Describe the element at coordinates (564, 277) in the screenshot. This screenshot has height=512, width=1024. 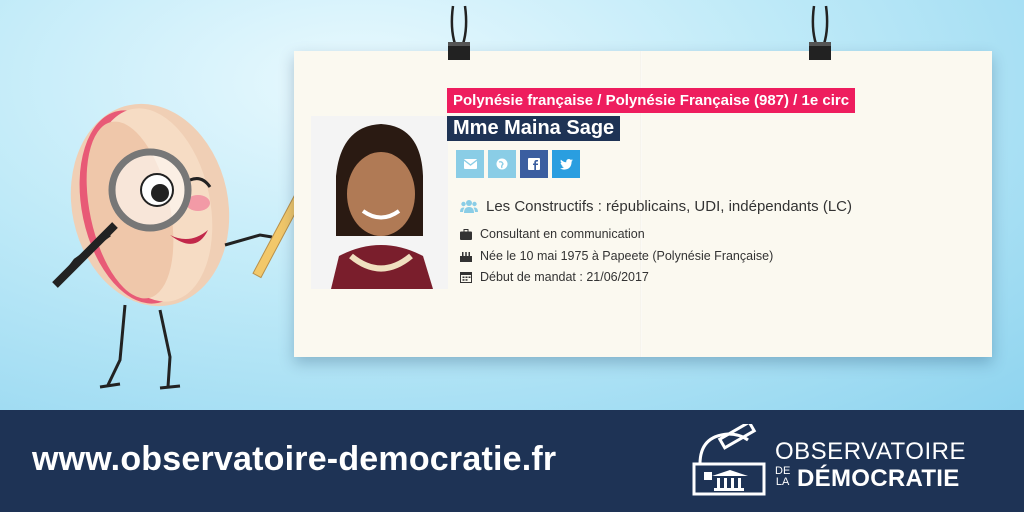
I see `mandate-start-label: Début de mandat : 21/06/2017` at that location.